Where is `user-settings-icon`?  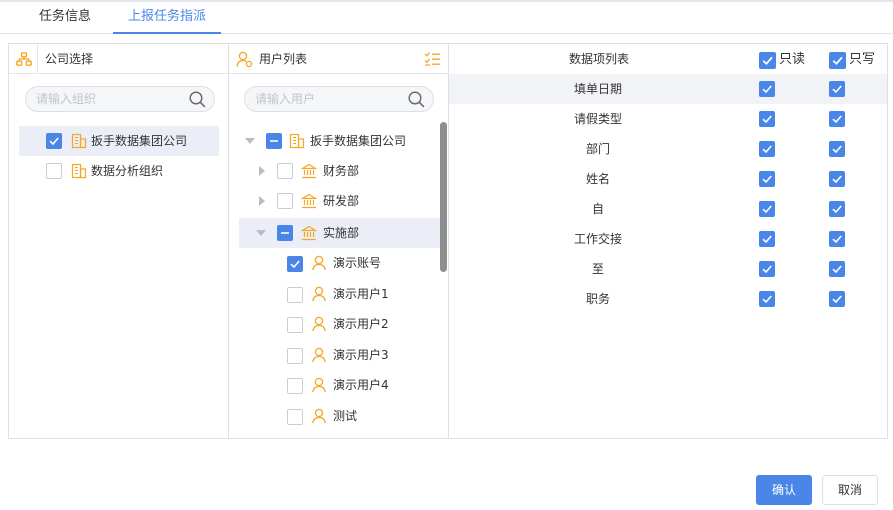 user-settings-icon is located at coordinates (244, 59).